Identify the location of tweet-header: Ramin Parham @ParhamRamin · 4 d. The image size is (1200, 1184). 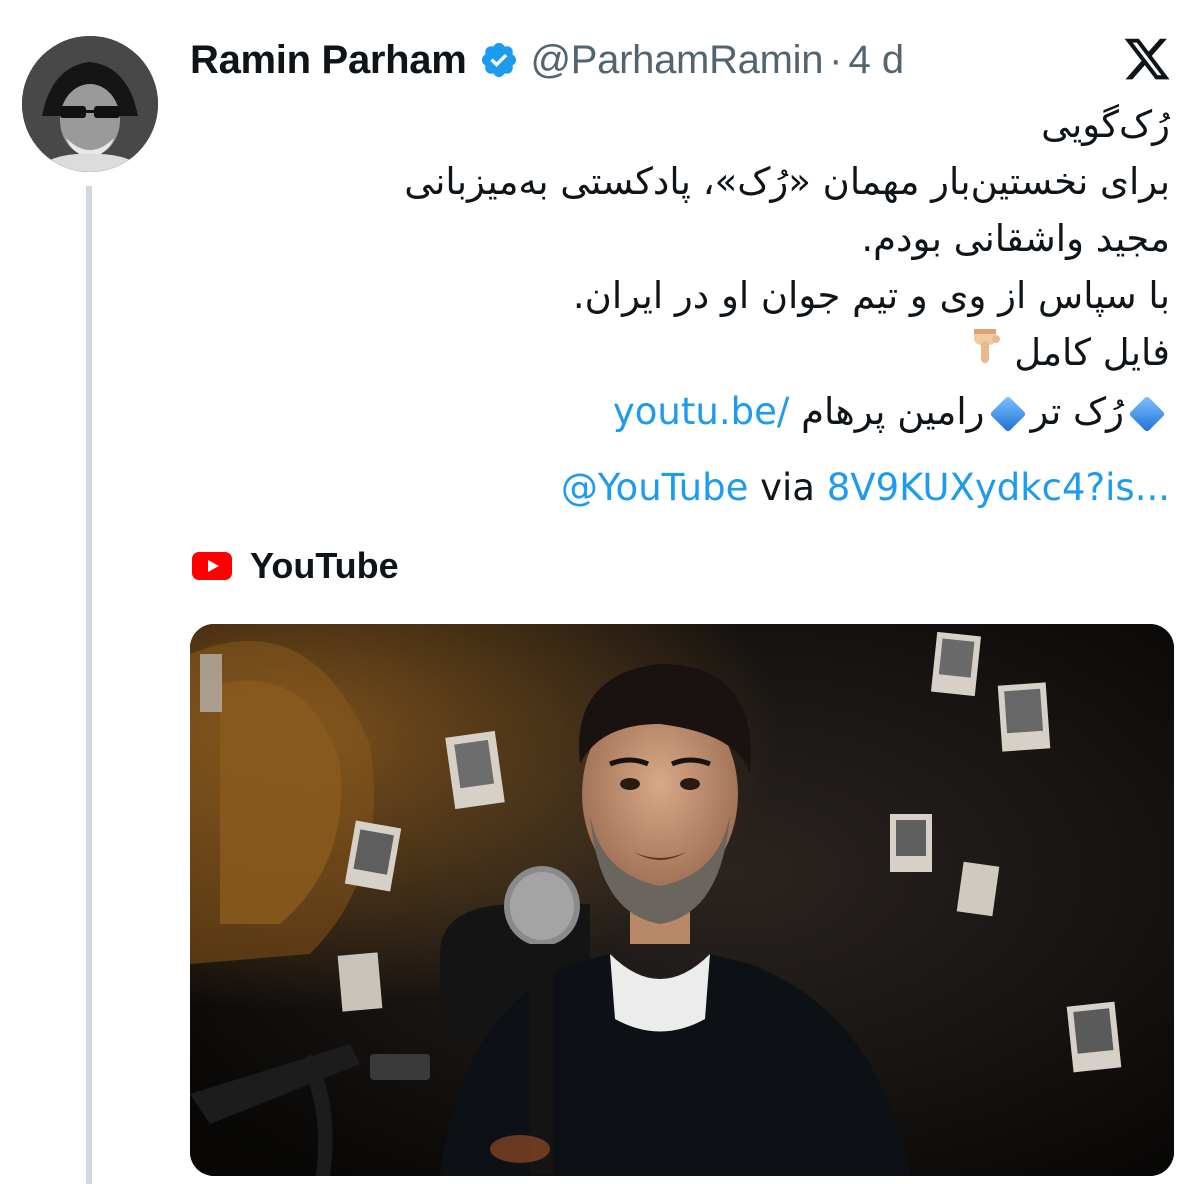
(547, 60).